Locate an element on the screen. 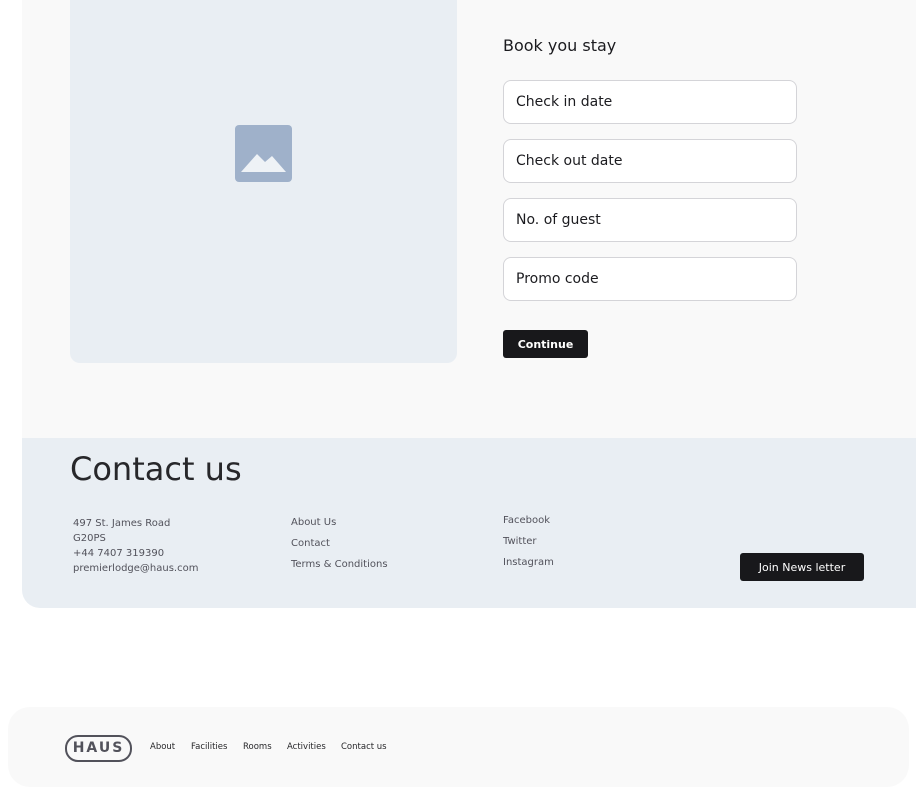 Image resolution: width=916 pixels, height=787 pixels. address-line-2: G20PS is located at coordinates (89, 538).